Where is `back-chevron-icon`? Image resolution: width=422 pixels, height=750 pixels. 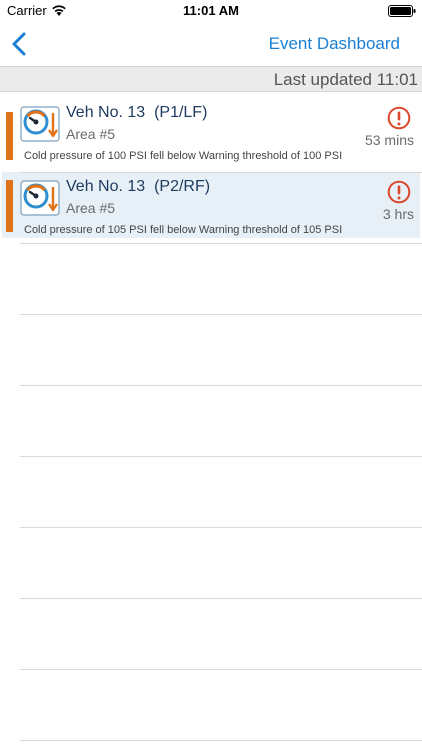
back-chevron-icon is located at coordinates (20, 44).